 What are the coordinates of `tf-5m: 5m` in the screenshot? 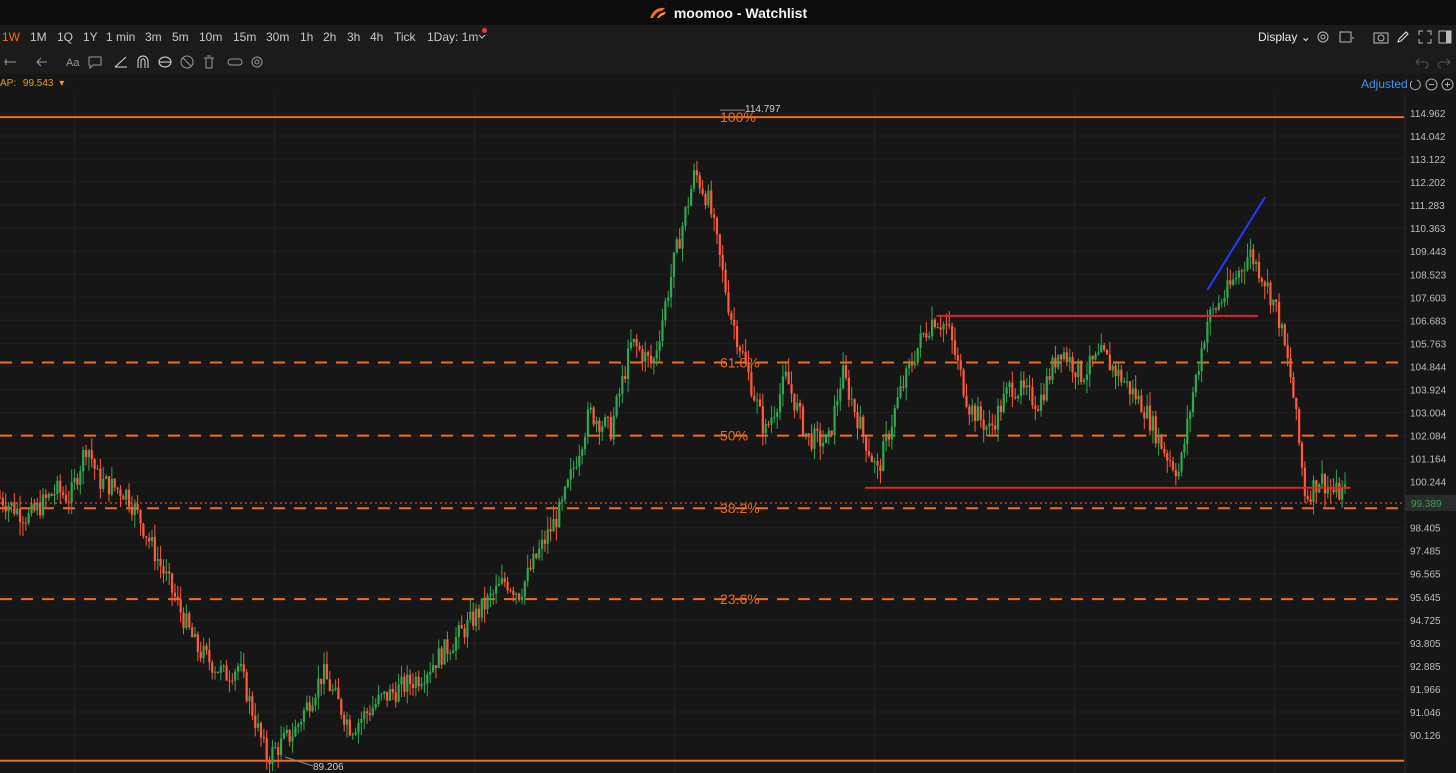 It's located at (180, 37).